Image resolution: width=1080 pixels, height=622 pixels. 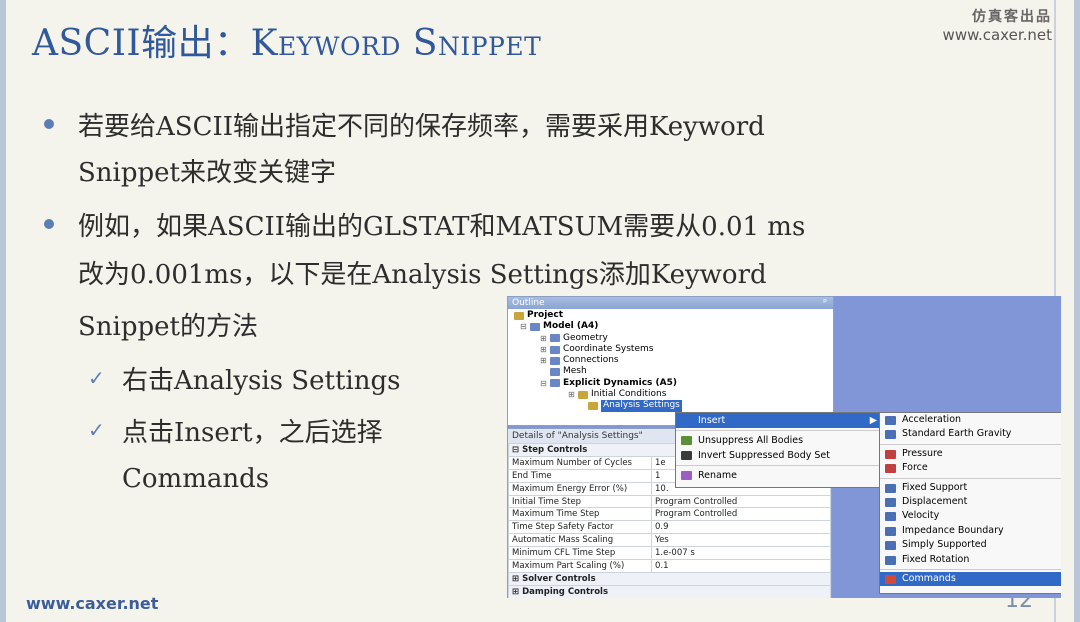 I want to click on impedance-icon, so click(x=890, y=531).